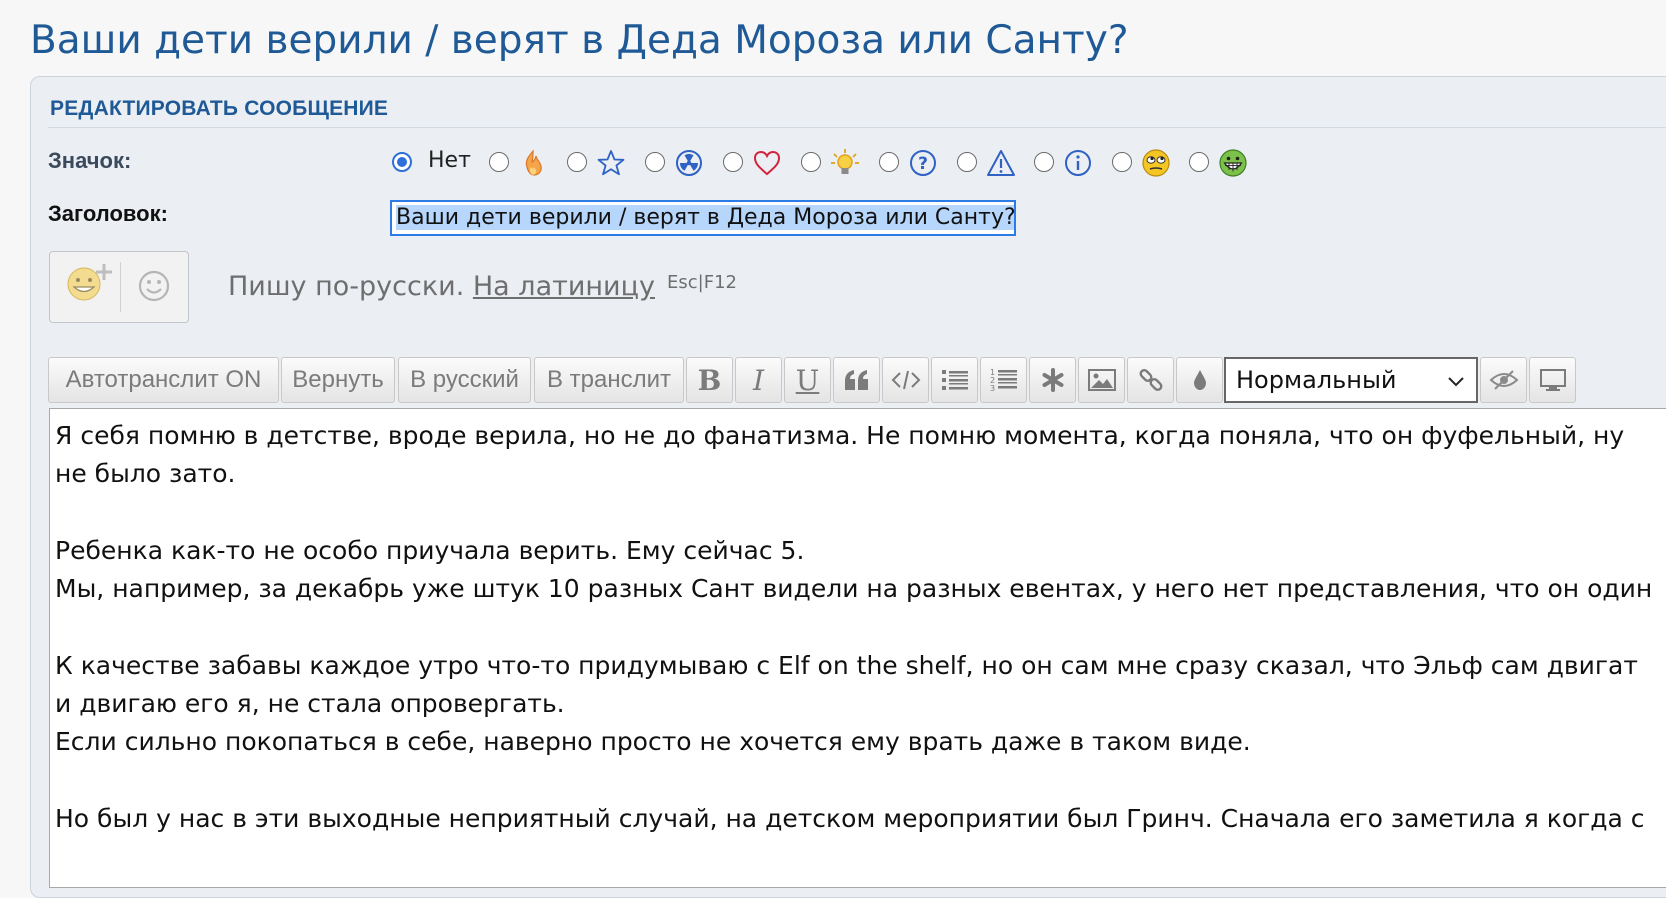 This screenshot has width=1666, height=898. What do you see at coordinates (90, 160) in the screenshot?
I see `icon-label: Значок:` at bounding box center [90, 160].